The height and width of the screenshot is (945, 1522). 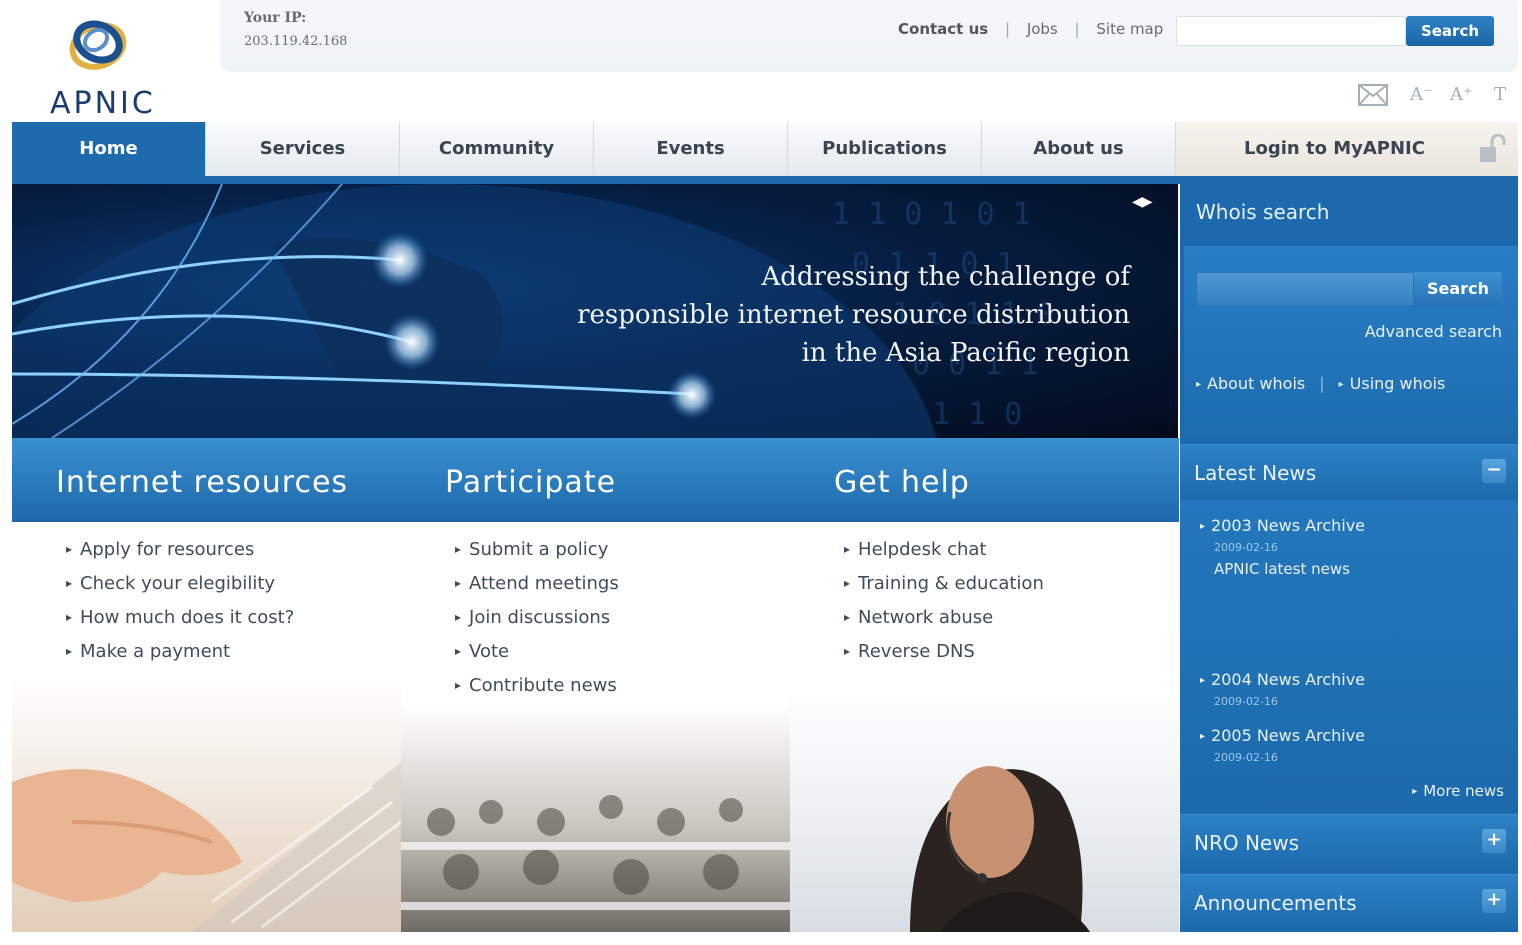 What do you see at coordinates (537, 693) in the screenshot?
I see `link-contribute-news: Contribute news` at bounding box center [537, 693].